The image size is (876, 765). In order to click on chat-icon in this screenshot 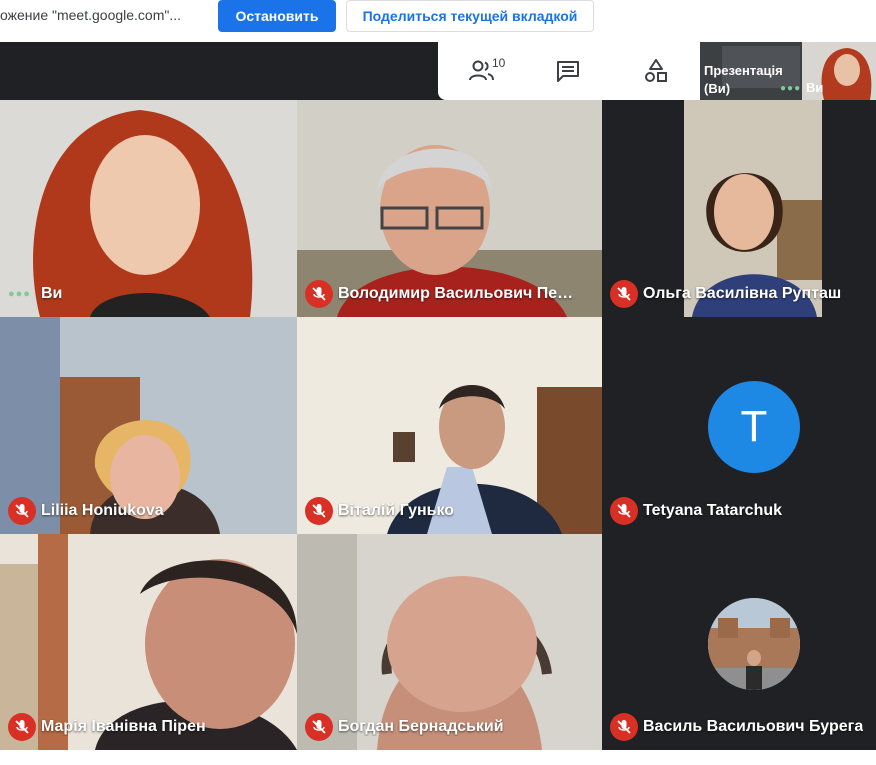, I will do `click(568, 71)`.